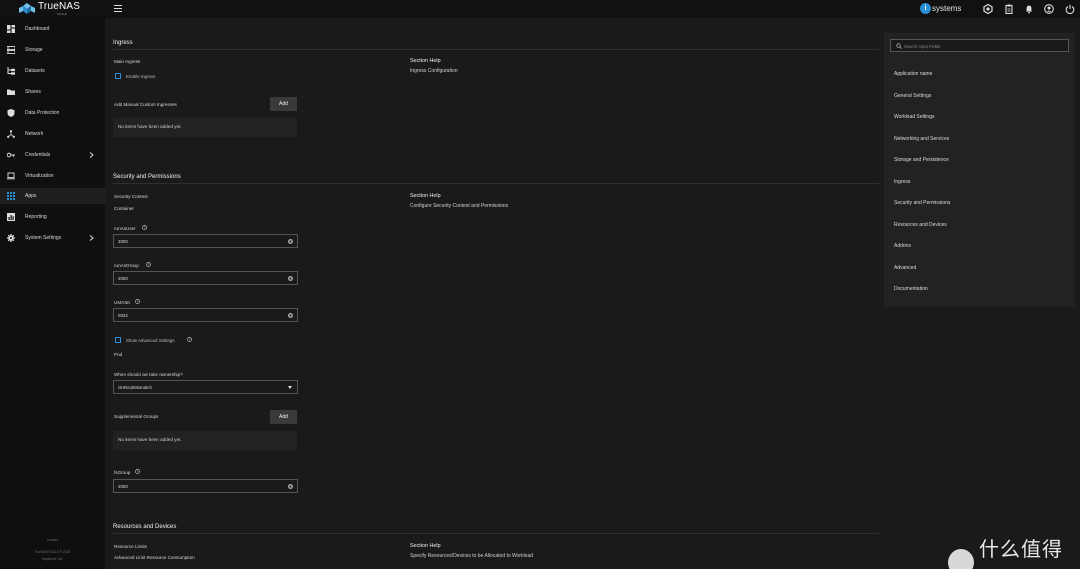 This screenshot has width=1080, height=569. Describe the element at coordinates (905, 268) in the screenshot. I see `toc-item-advanced: Advanced` at that location.